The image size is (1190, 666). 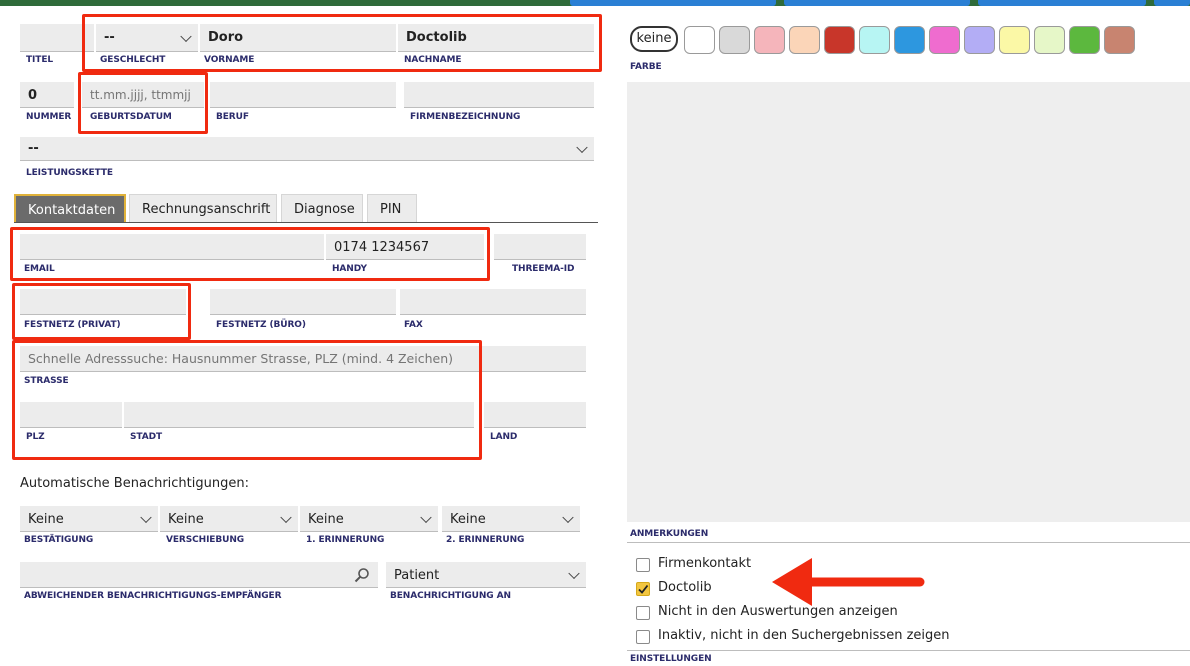 I want to click on fax-label: FAX, so click(x=413, y=325).